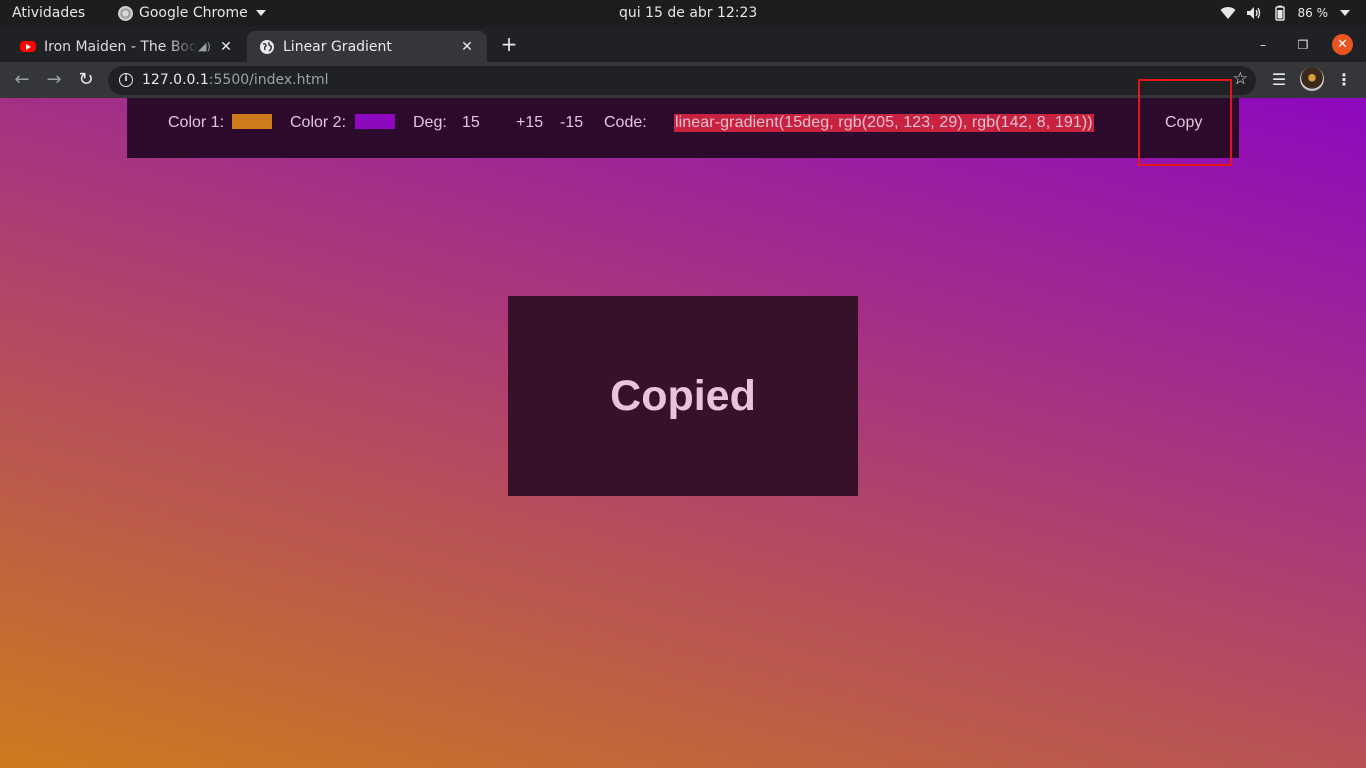  What do you see at coordinates (1279, 80) in the screenshot?
I see `media-control-icon: ☰` at bounding box center [1279, 80].